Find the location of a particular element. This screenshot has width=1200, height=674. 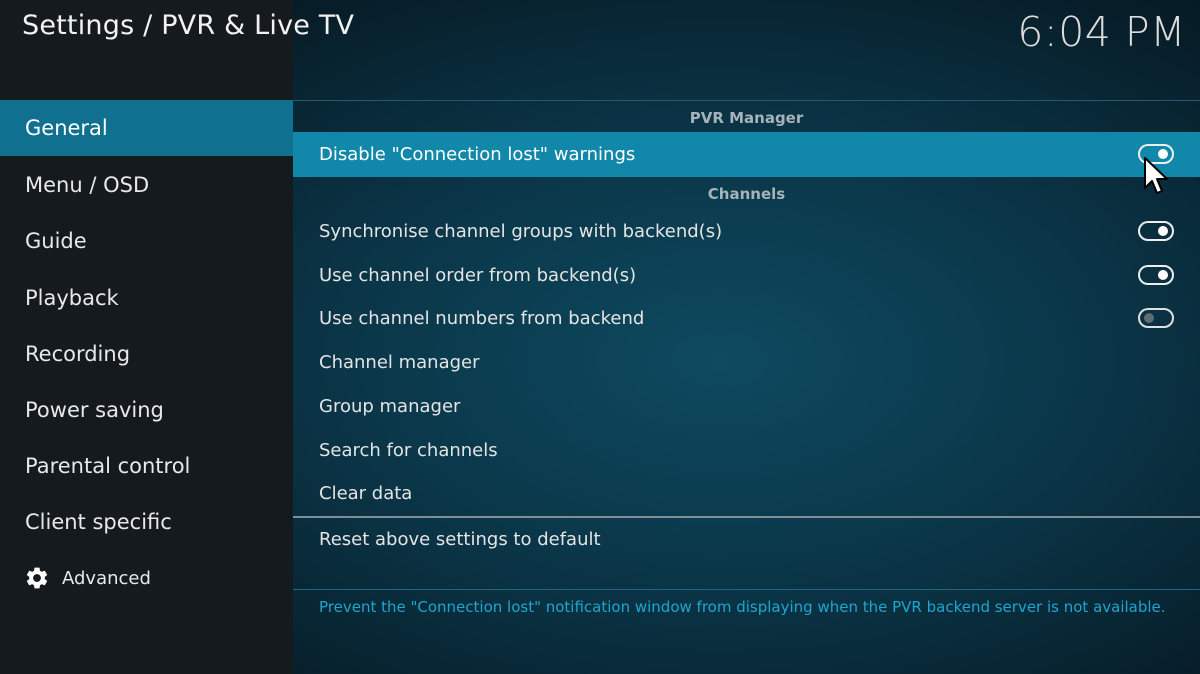

sidebar-item-power-saving: Power saving is located at coordinates (146, 410).